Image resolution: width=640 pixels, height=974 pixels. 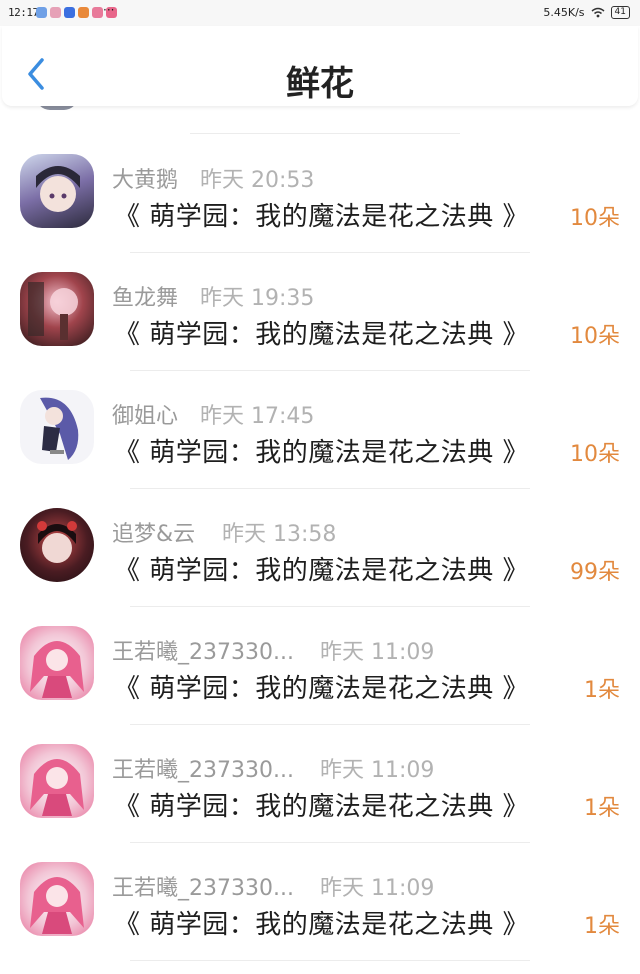 I want to click on divider, so click(x=330, y=960).